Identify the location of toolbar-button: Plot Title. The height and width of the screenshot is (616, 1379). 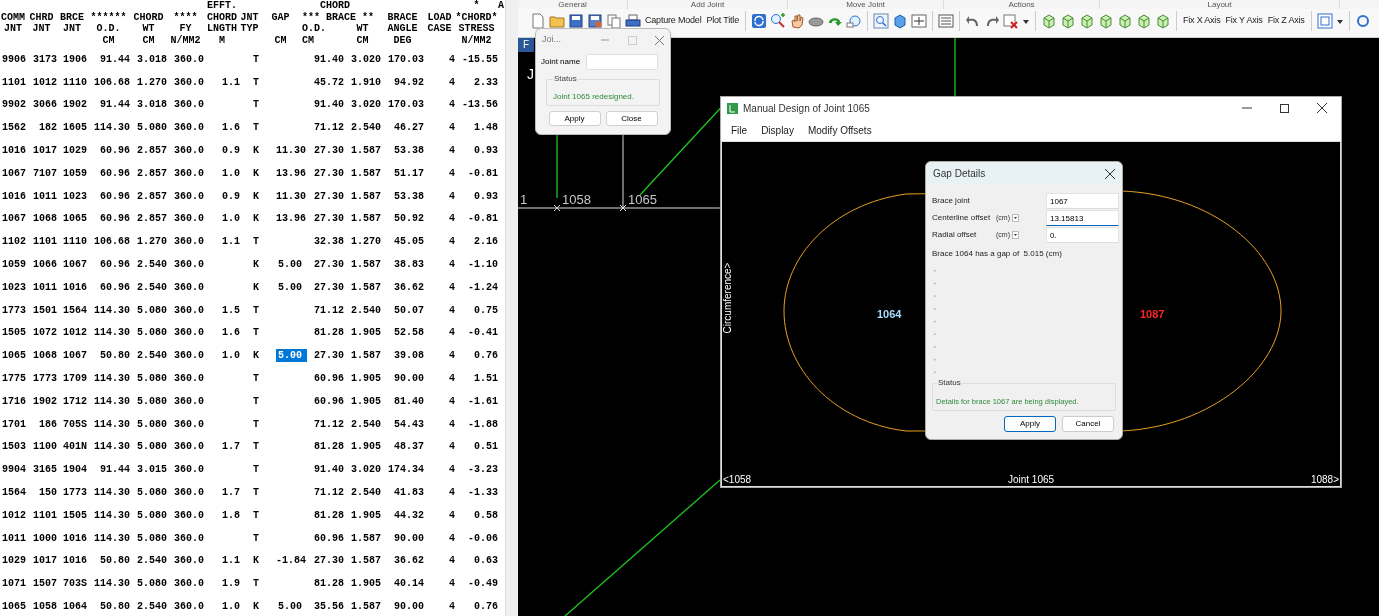
(722, 21).